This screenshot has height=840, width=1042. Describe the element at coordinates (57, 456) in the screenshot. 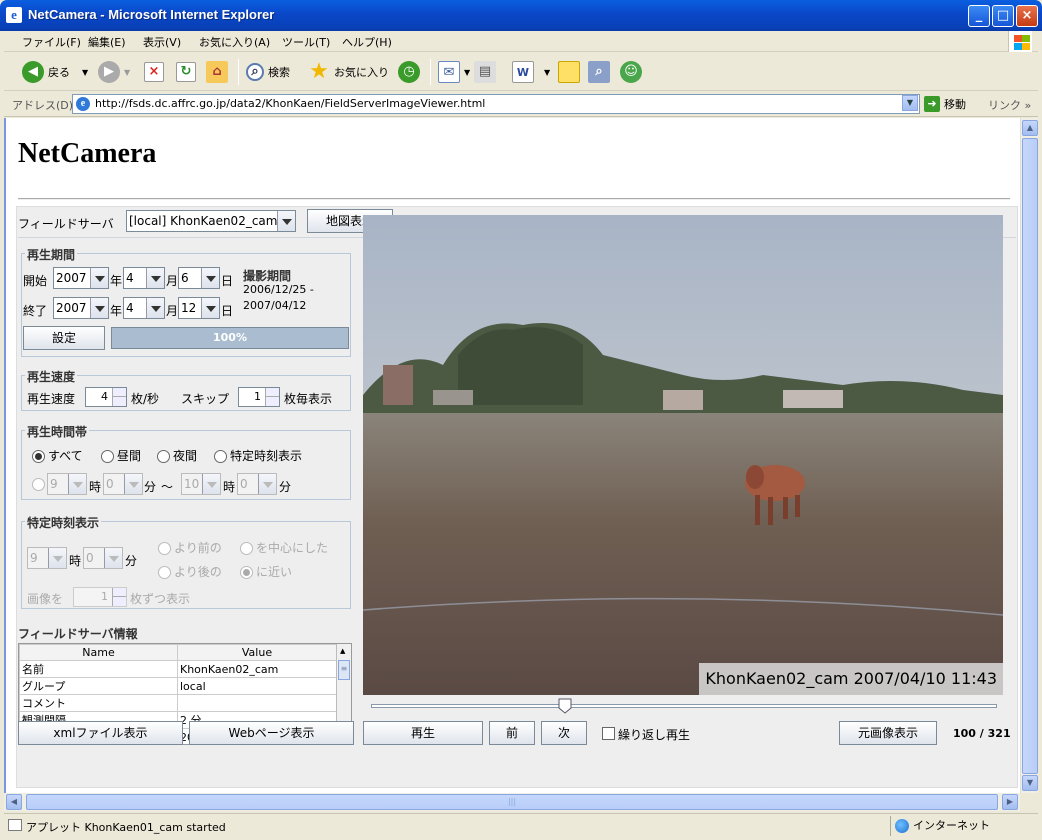

I see `radio-all: すべて` at that location.